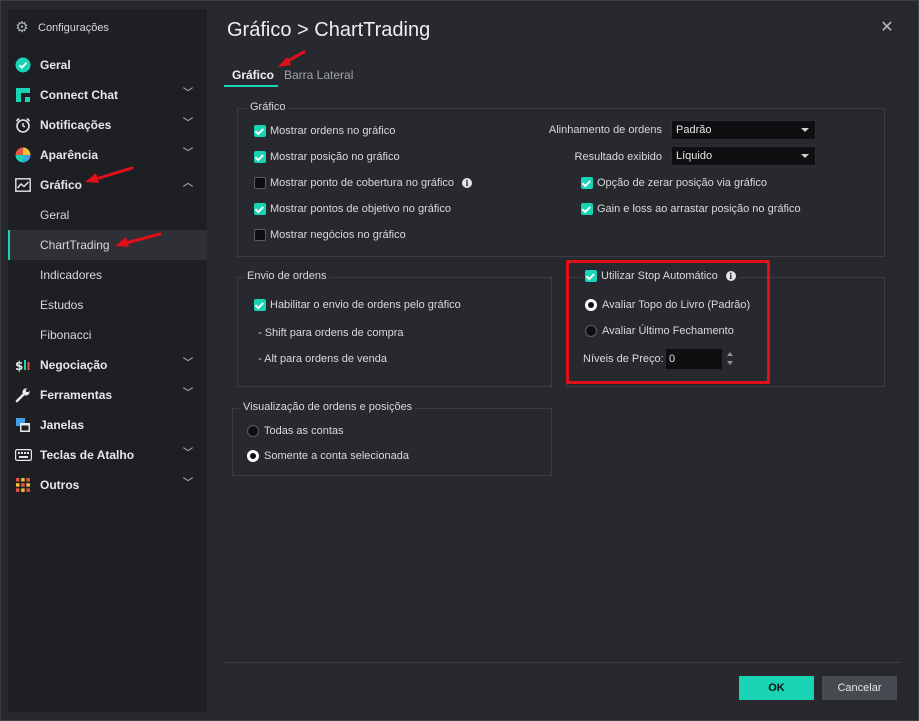 The width and height of the screenshot is (919, 721). What do you see at coordinates (694, 130) in the screenshot?
I see `alinhamento-value: Padrão` at bounding box center [694, 130].